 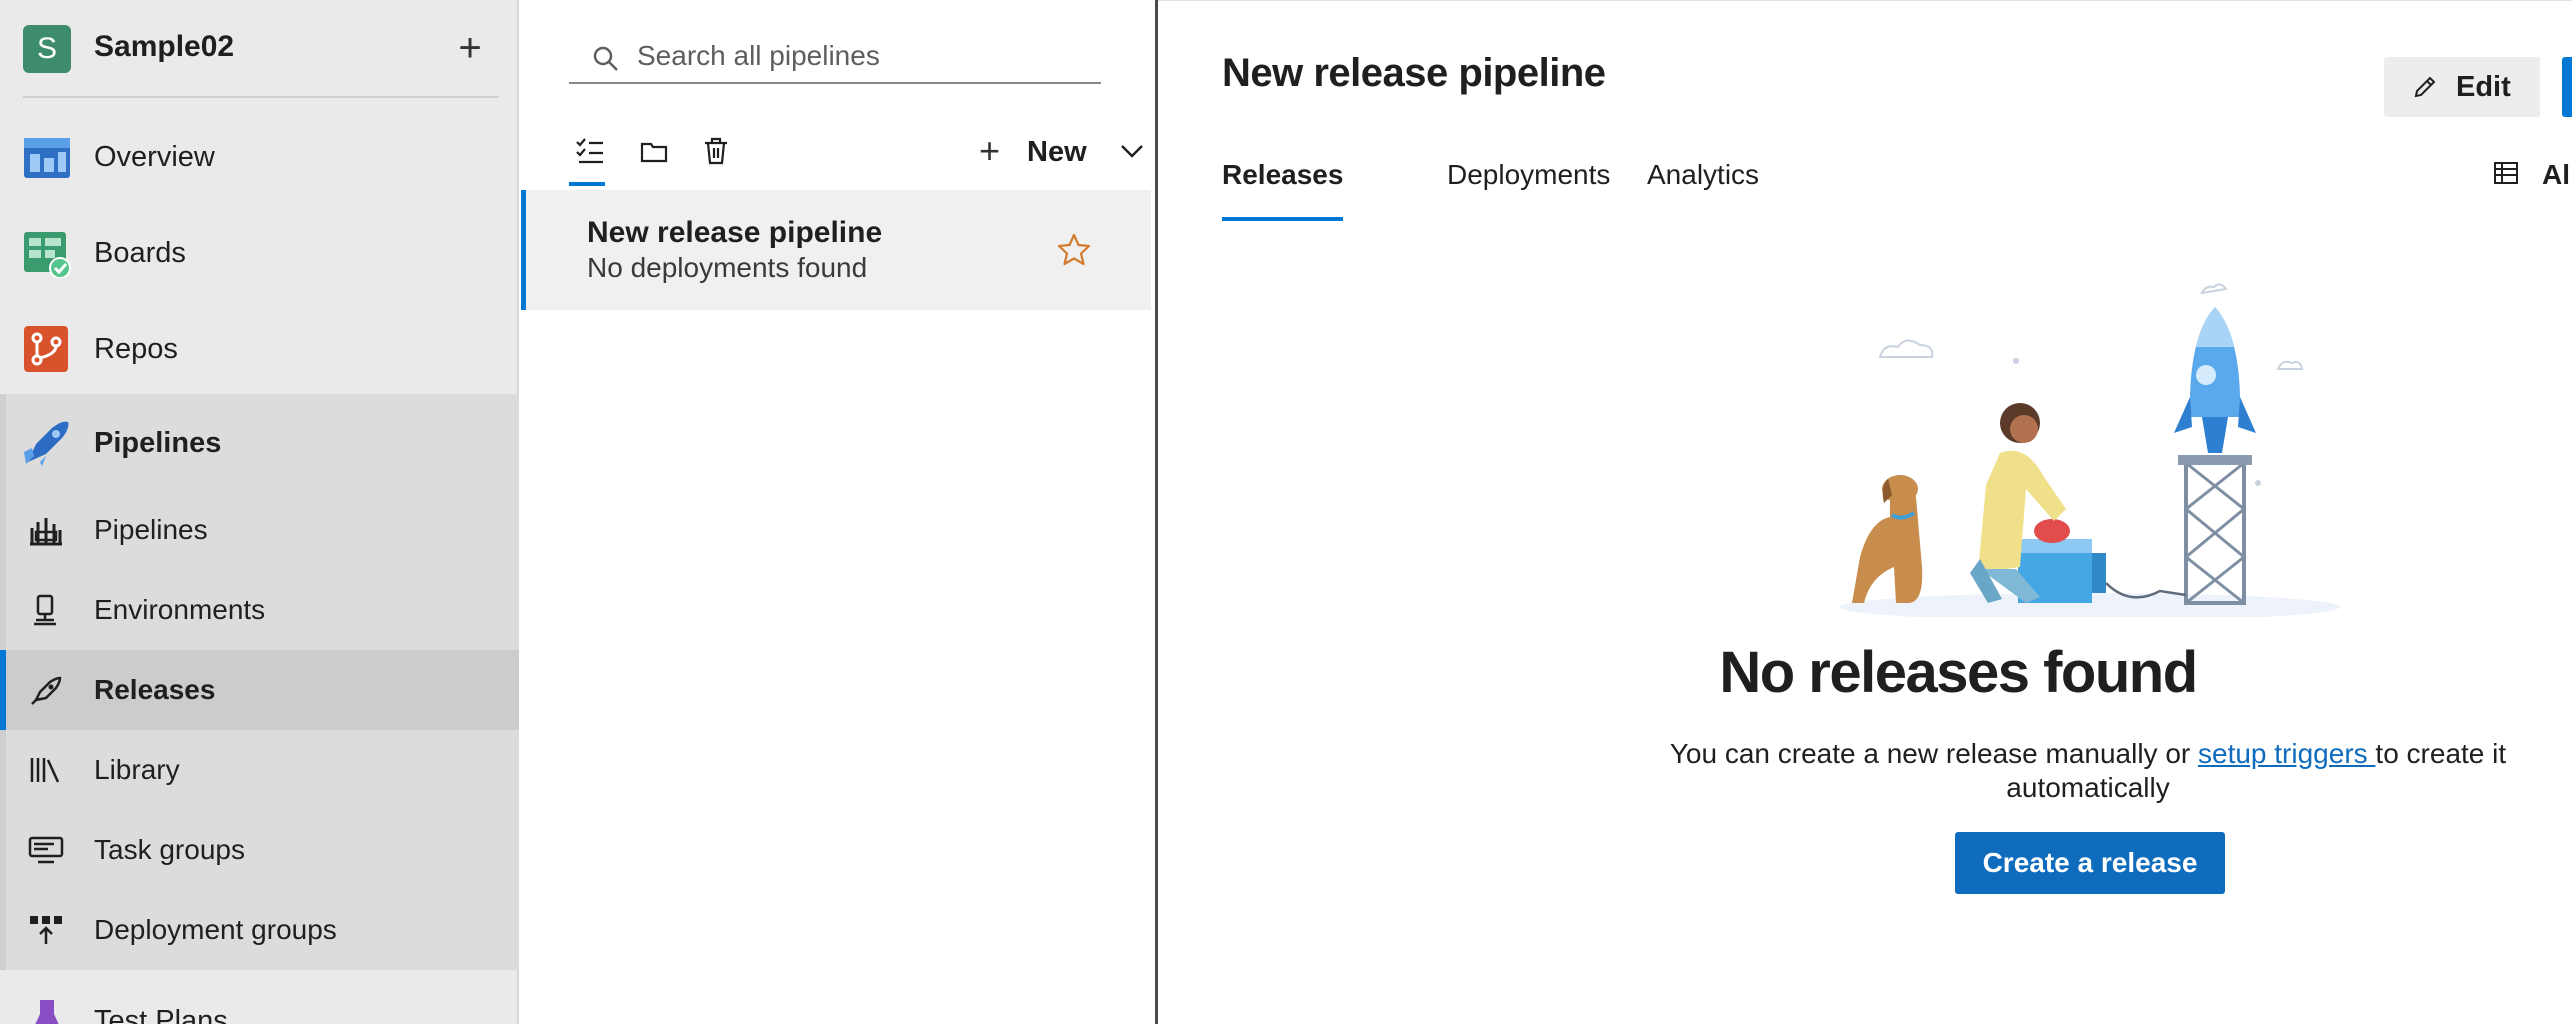 I want to click on library-icon, so click(x=45, y=770).